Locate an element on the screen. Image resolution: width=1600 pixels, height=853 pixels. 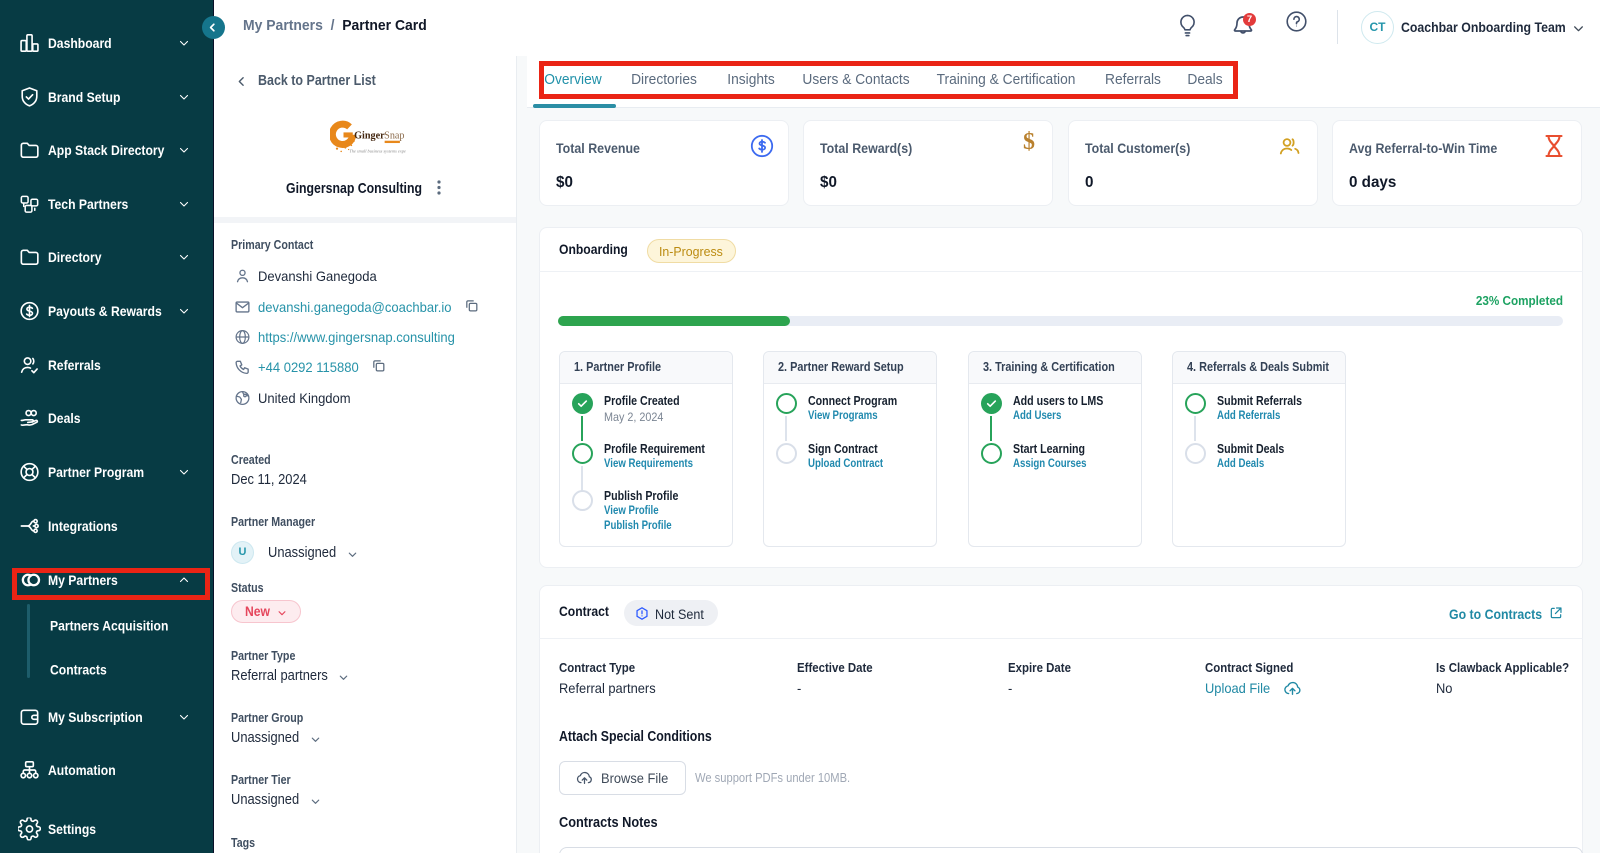
svg-text:The small business systems exp: The small business systems expert is located at coordinates (377, 150).